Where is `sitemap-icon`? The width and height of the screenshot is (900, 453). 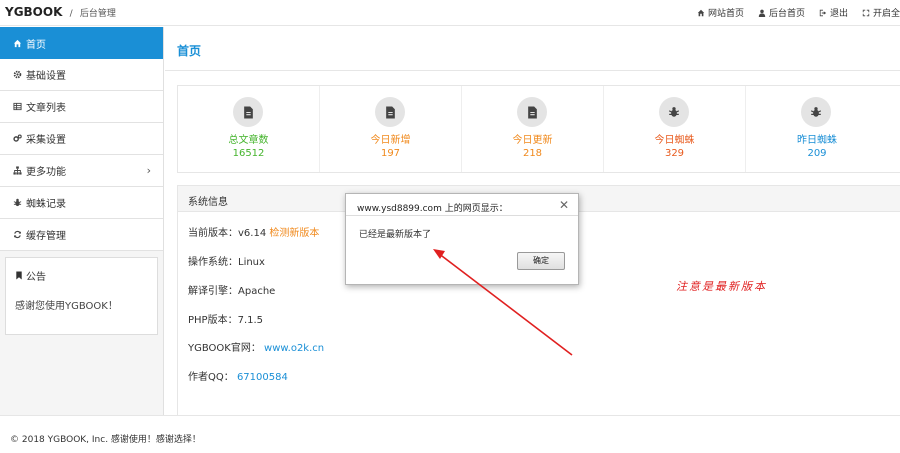
sitemap-icon is located at coordinates (17, 170).